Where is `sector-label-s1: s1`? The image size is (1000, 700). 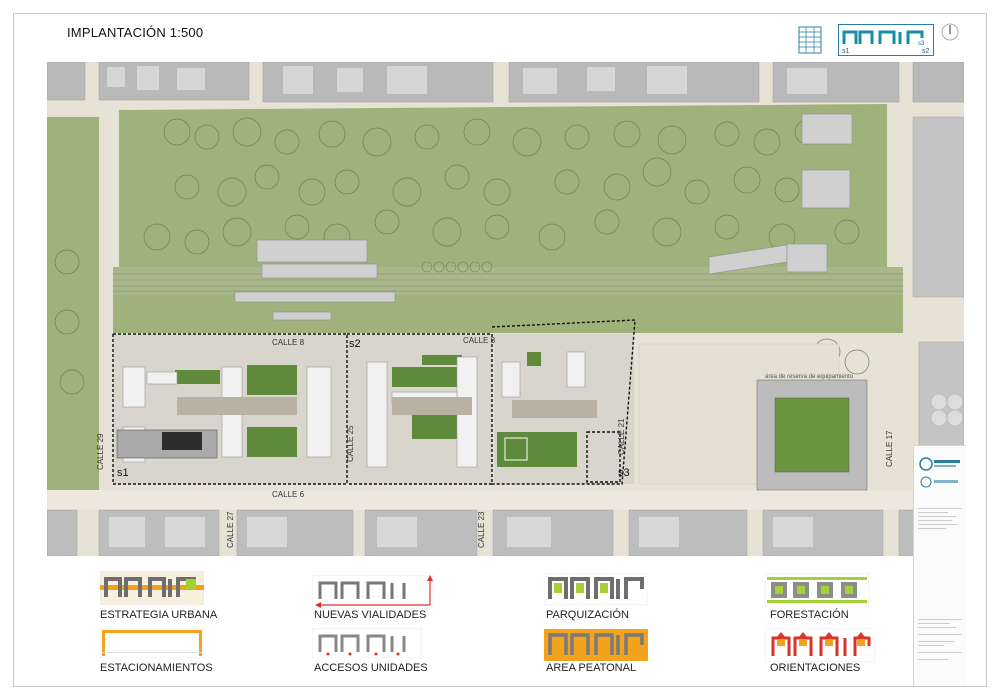 sector-label-s1: s1 is located at coordinates (123, 473).